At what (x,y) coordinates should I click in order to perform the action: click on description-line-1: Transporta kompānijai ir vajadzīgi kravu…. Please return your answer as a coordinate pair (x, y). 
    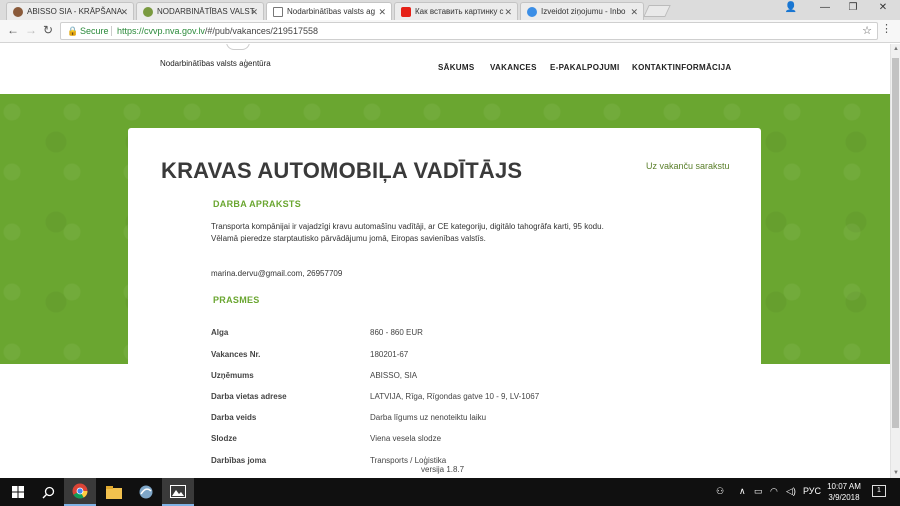
    Looking at the image, I should click on (407, 226).